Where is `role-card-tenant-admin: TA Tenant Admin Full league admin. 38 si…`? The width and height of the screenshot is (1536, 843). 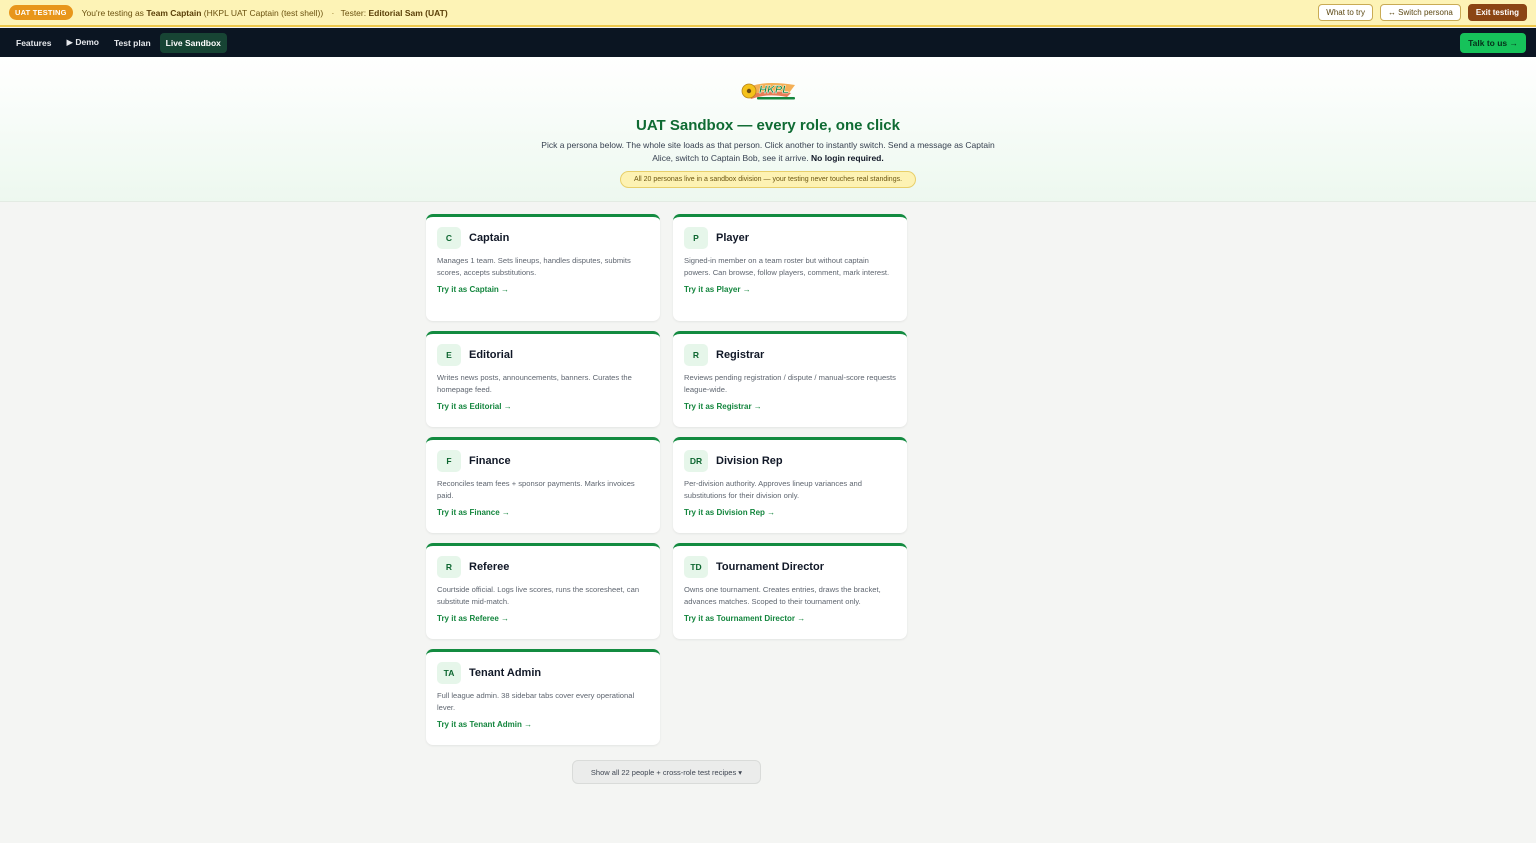 role-card-tenant-admin: TA Tenant Admin Full league admin. 38 si… is located at coordinates (543, 697).